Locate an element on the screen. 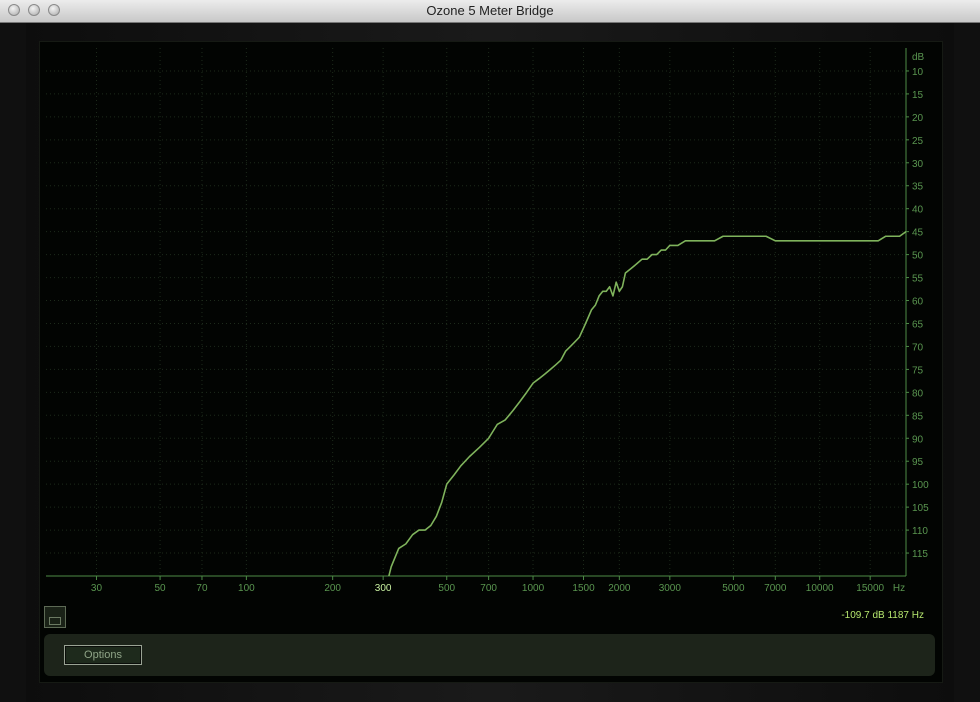 Image resolution: width=980 pixels, height=702 pixels. x-tick-label: 500 is located at coordinates (446, 588).